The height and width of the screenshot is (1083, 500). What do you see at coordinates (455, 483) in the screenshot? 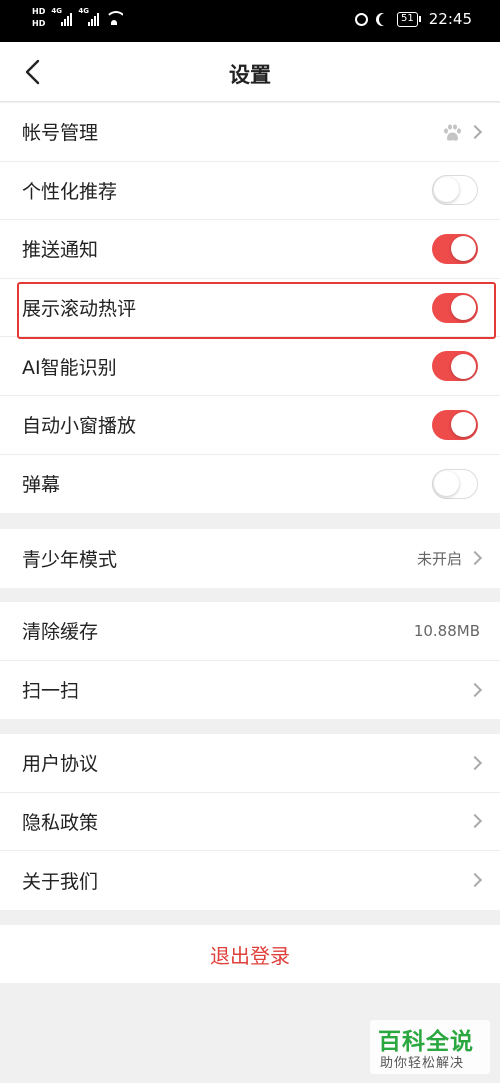
I see `danmaku-toggle` at bounding box center [455, 483].